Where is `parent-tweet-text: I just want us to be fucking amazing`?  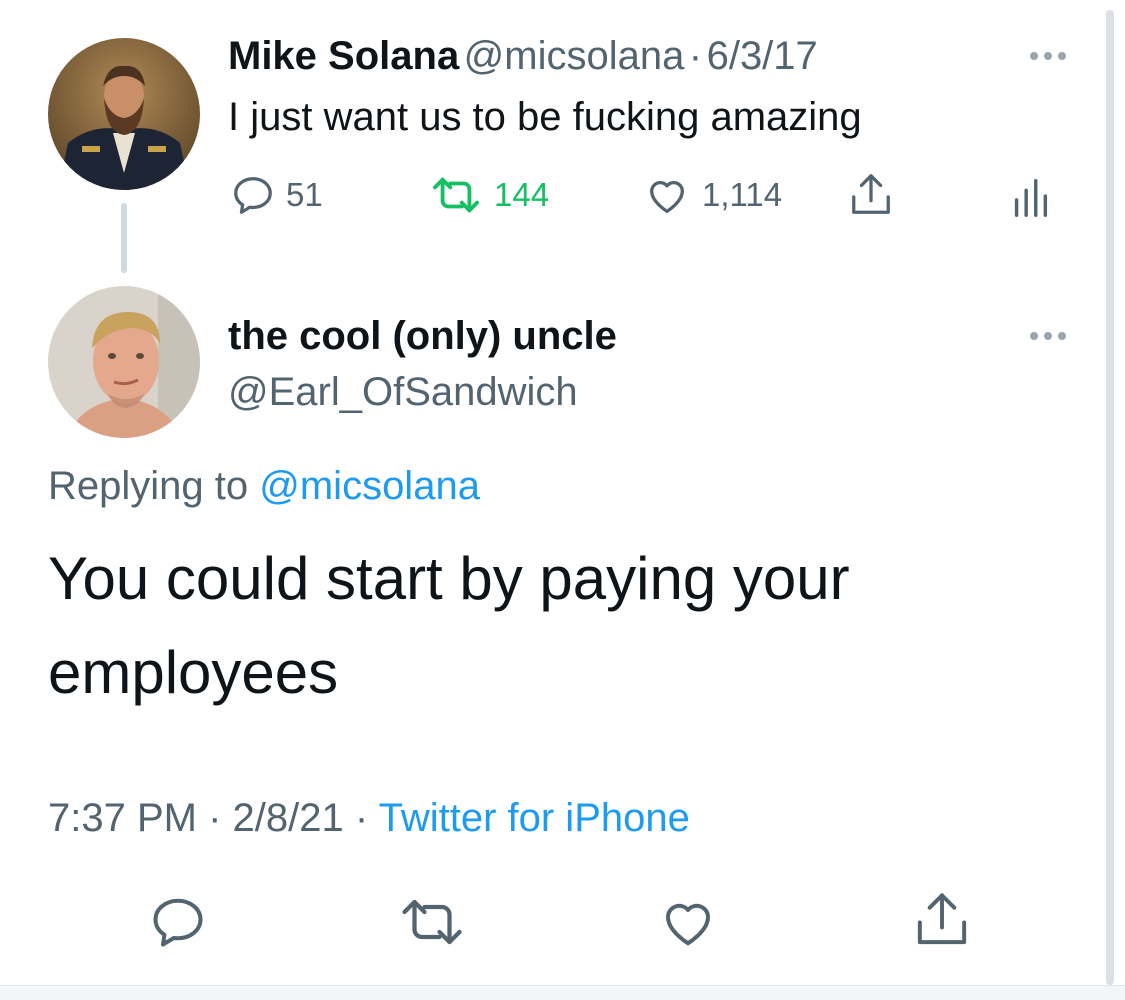
parent-tweet-text: I just want us to be fucking amazing is located at coordinates (545, 117).